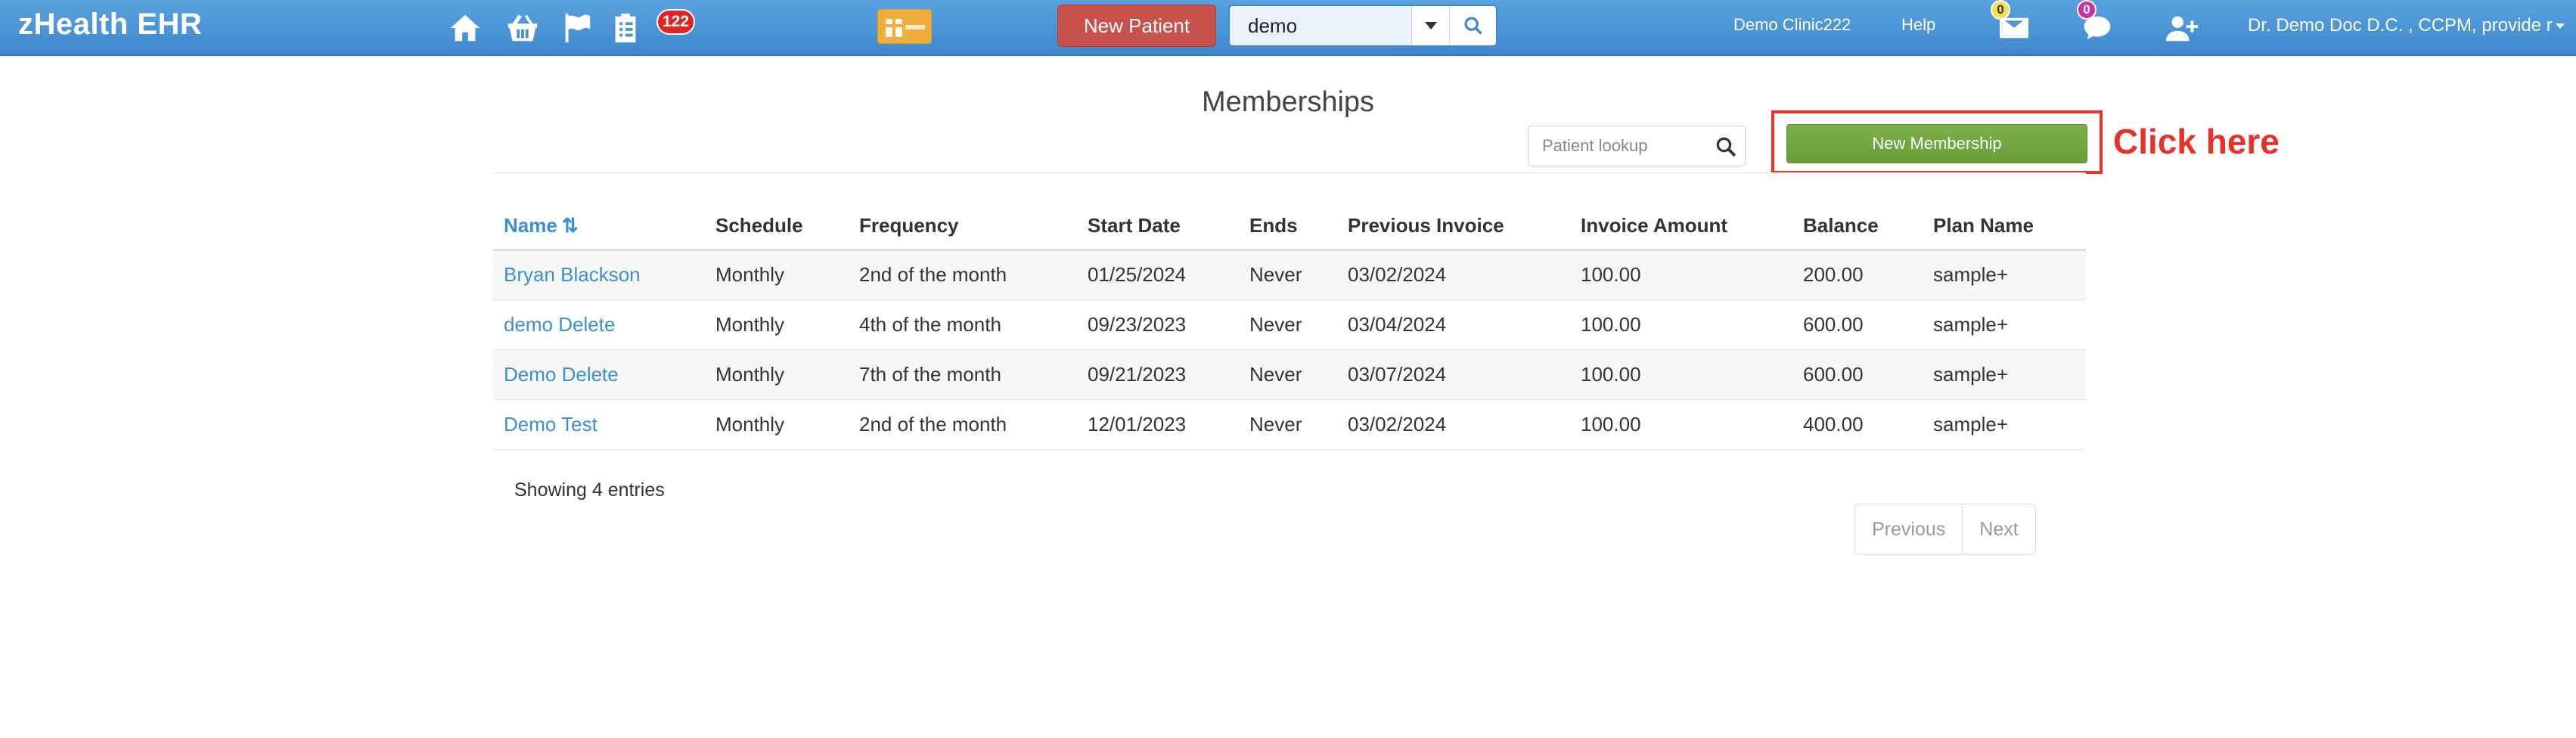  What do you see at coordinates (522, 28) in the screenshot?
I see `basket-icon` at bounding box center [522, 28].